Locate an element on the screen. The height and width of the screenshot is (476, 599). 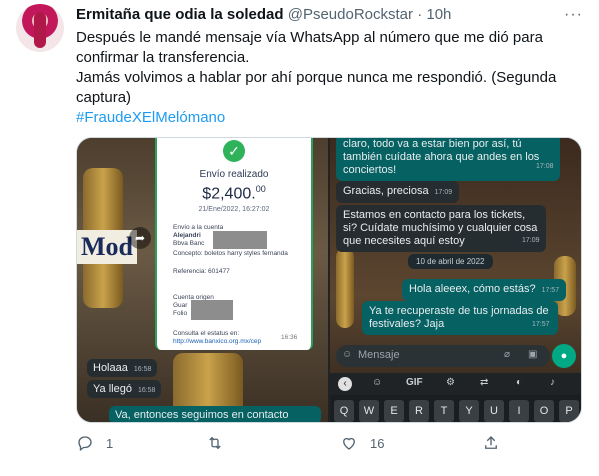
key: Y is located at coordinates (469, 411).